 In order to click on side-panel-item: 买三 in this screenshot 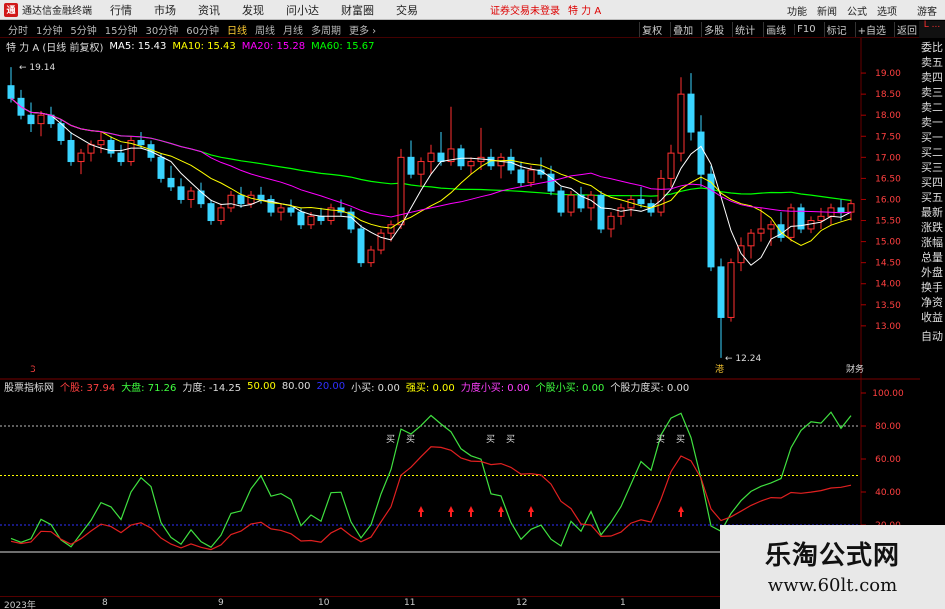, I will do `click(932, 167)`.